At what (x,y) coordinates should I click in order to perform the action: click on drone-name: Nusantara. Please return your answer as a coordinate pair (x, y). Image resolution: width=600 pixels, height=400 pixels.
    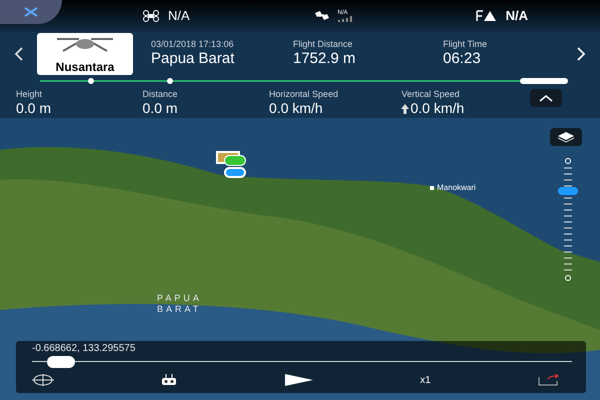
    Looking at the image, I should click on (85, 68).